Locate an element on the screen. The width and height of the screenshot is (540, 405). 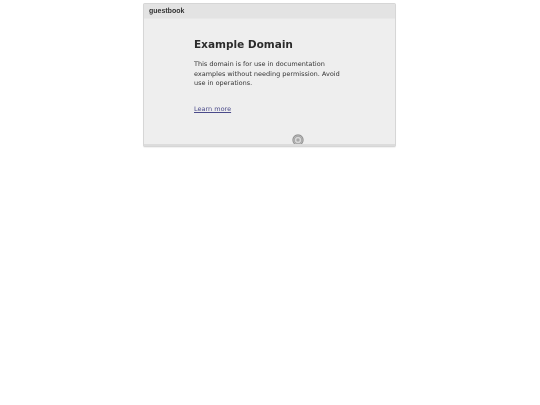
window-bottom-border is located at coordinates (269, 145).